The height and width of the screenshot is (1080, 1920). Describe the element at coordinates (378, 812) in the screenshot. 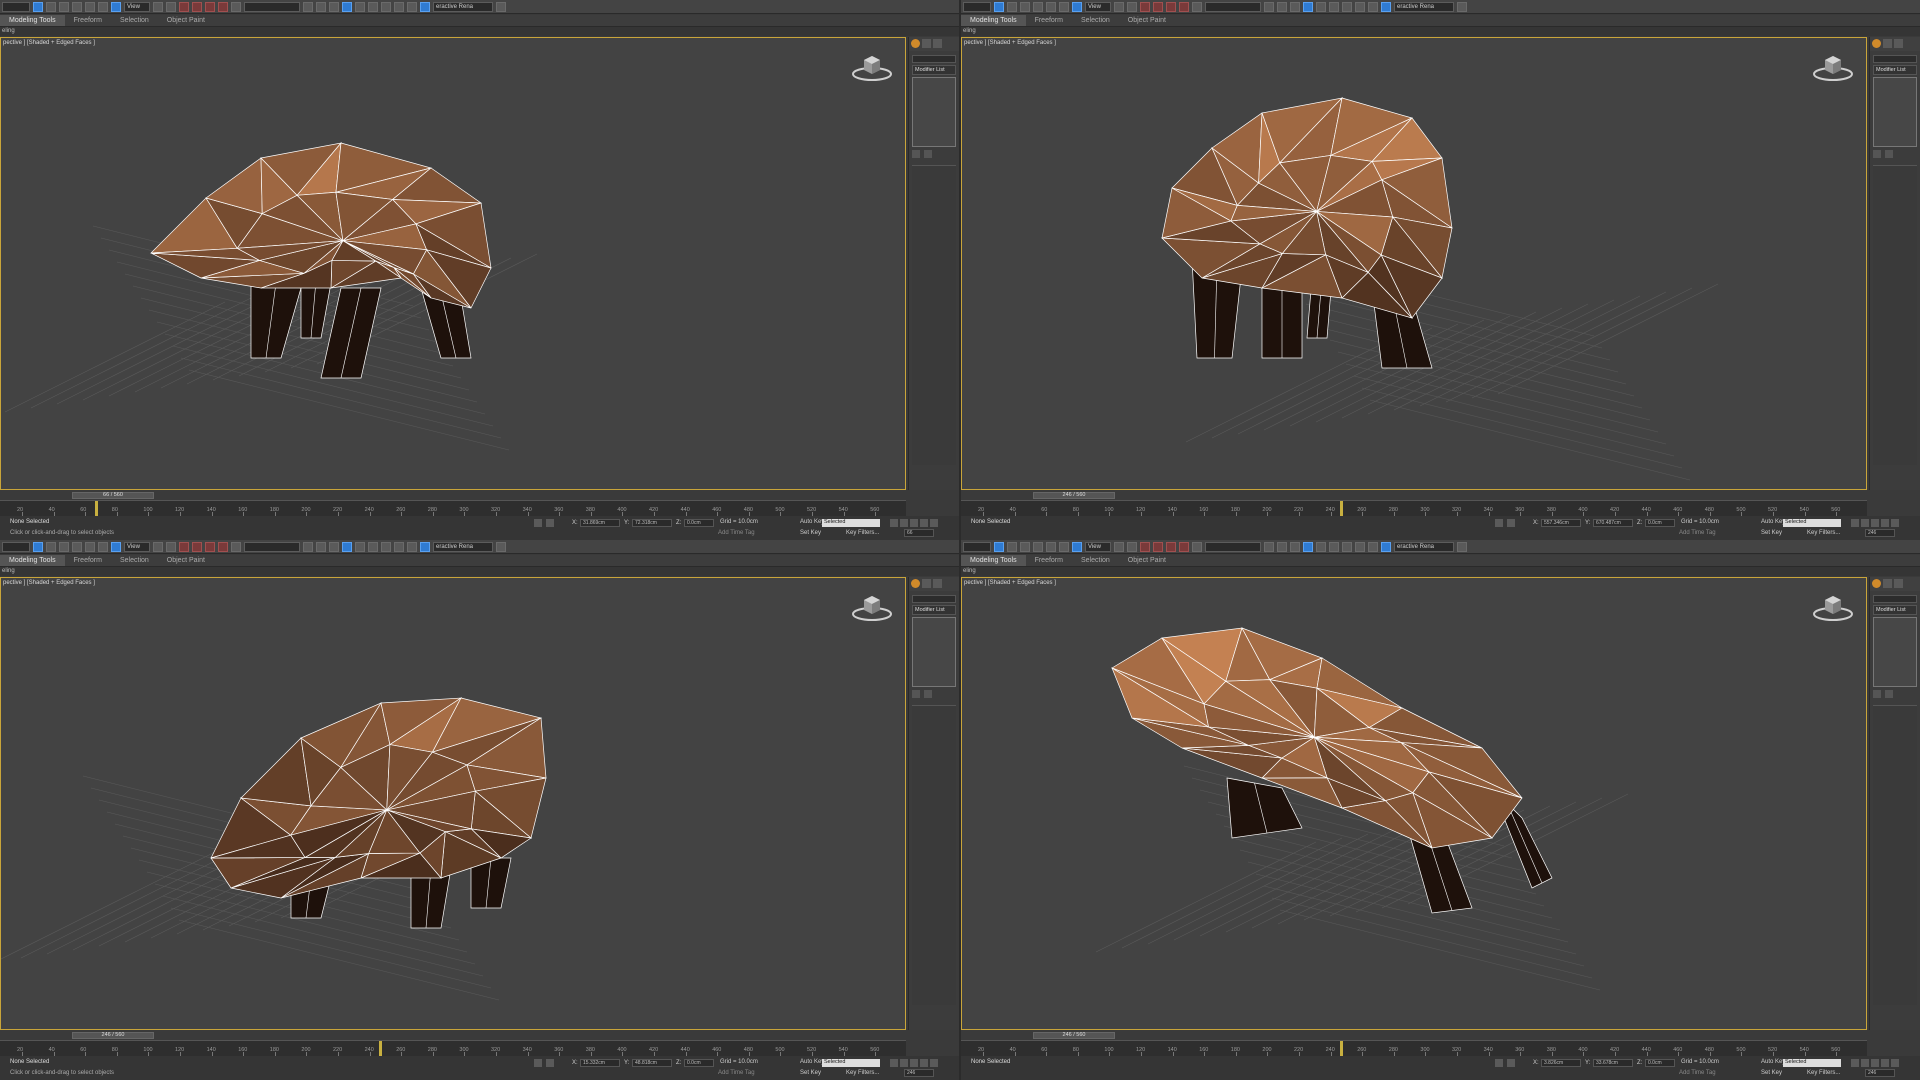

I see `boar-mesh` at that location.